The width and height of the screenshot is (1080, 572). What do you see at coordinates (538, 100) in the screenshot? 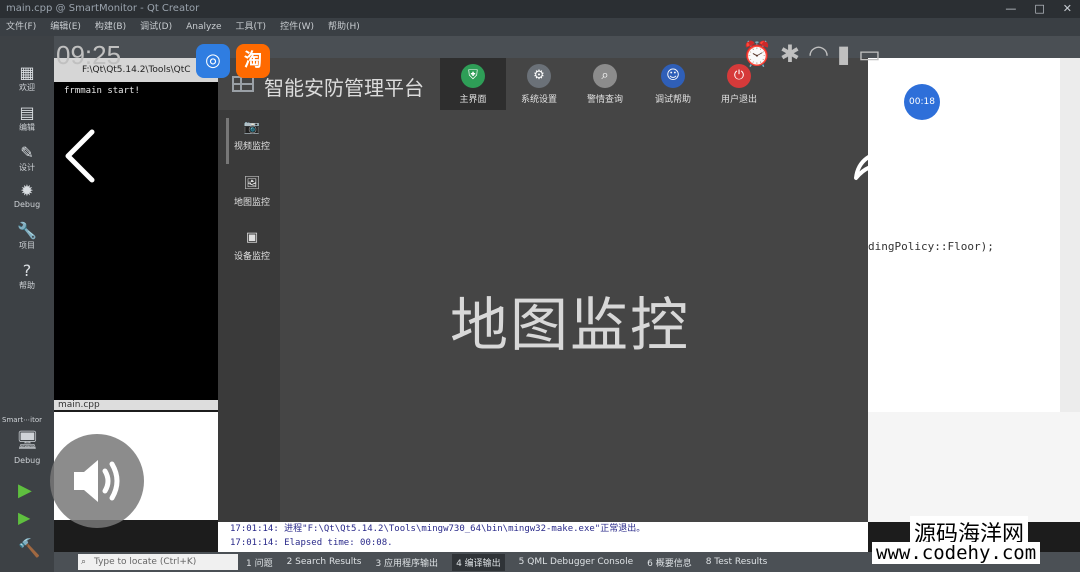
I see `nav-label: 系统设置` at bounding box center [538, 100].